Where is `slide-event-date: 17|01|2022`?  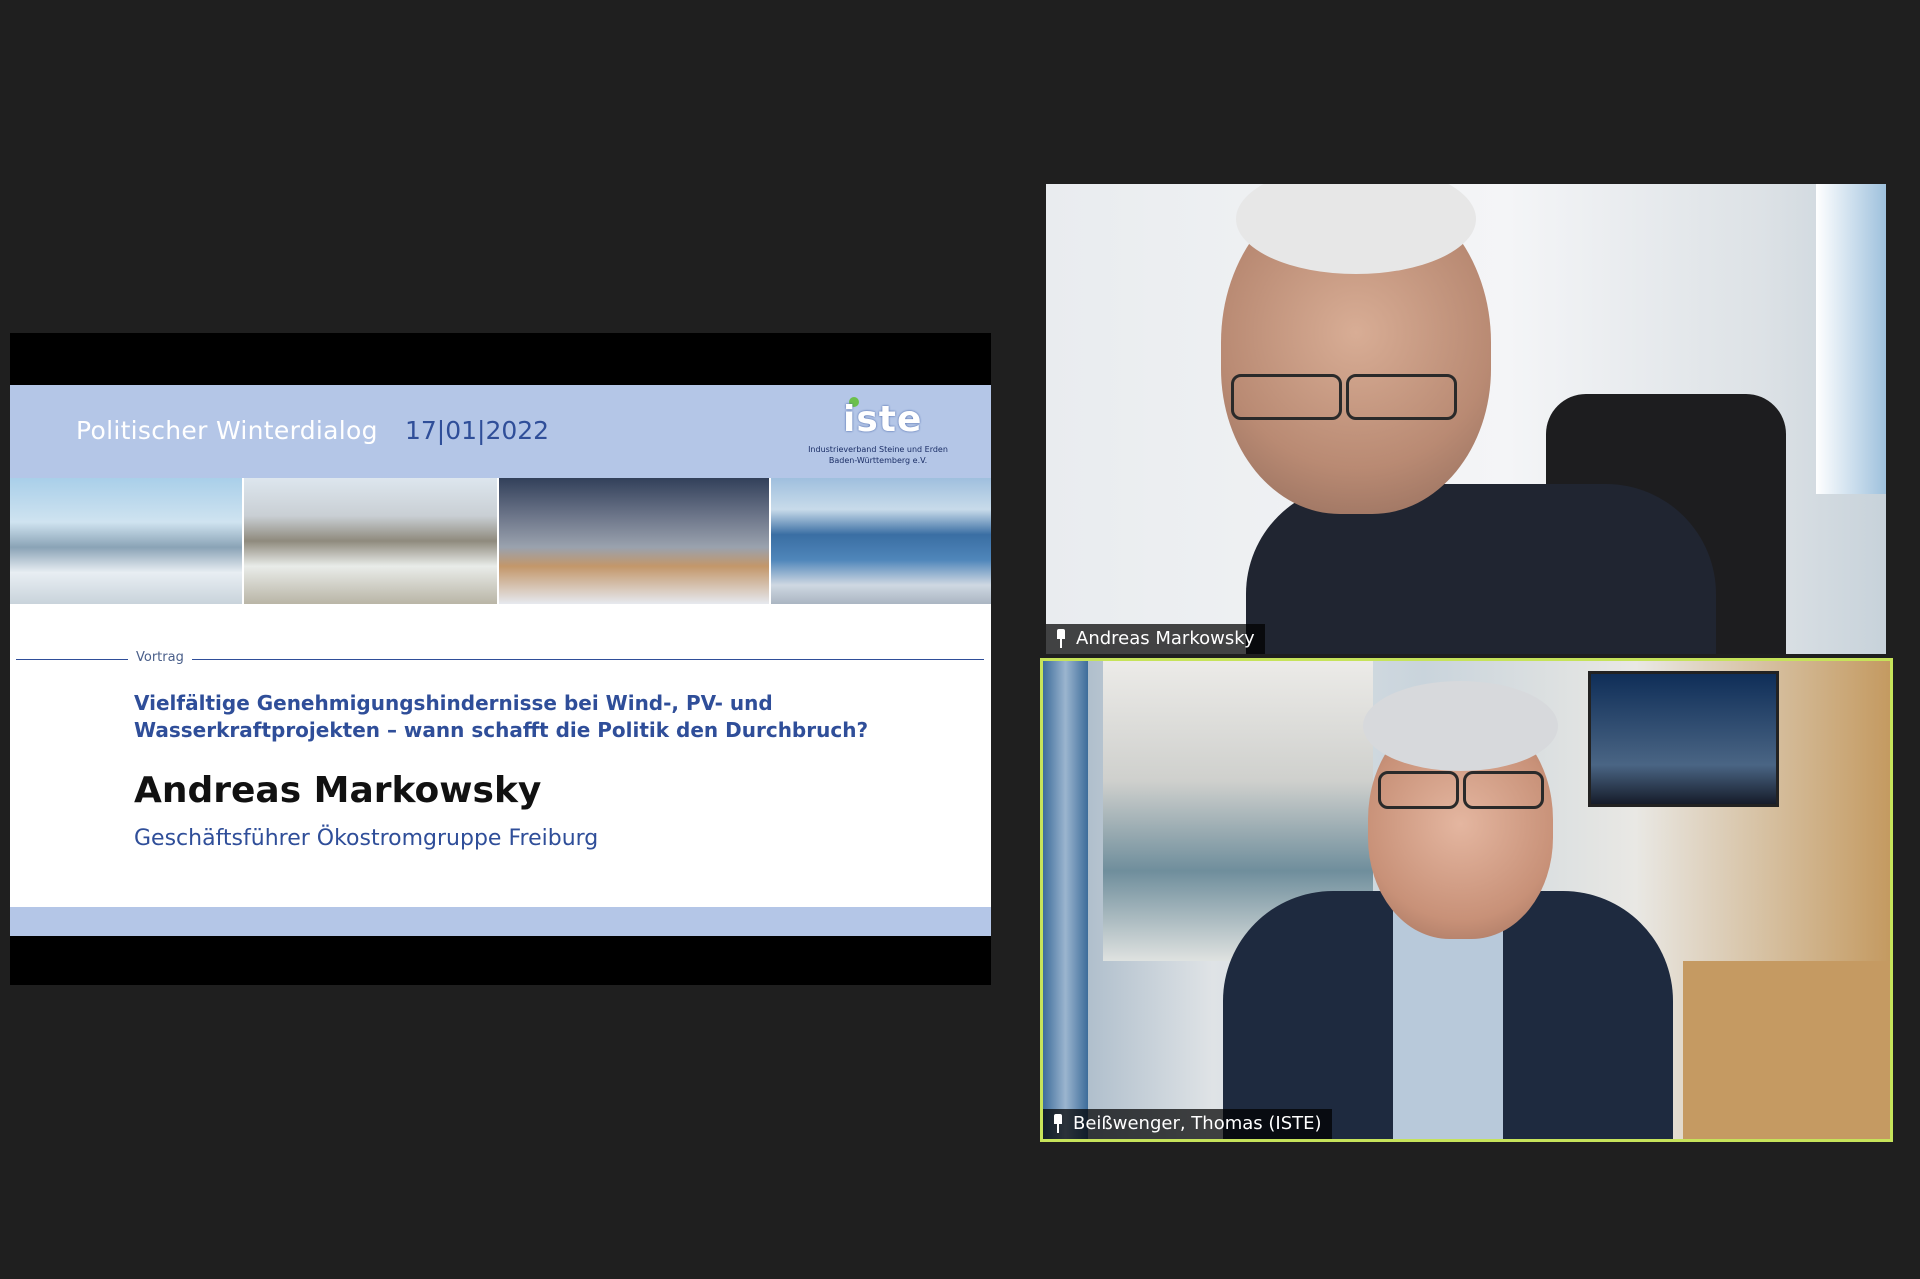
slide-event-date: 17|01|2022 is located at coordinates (477, 430).